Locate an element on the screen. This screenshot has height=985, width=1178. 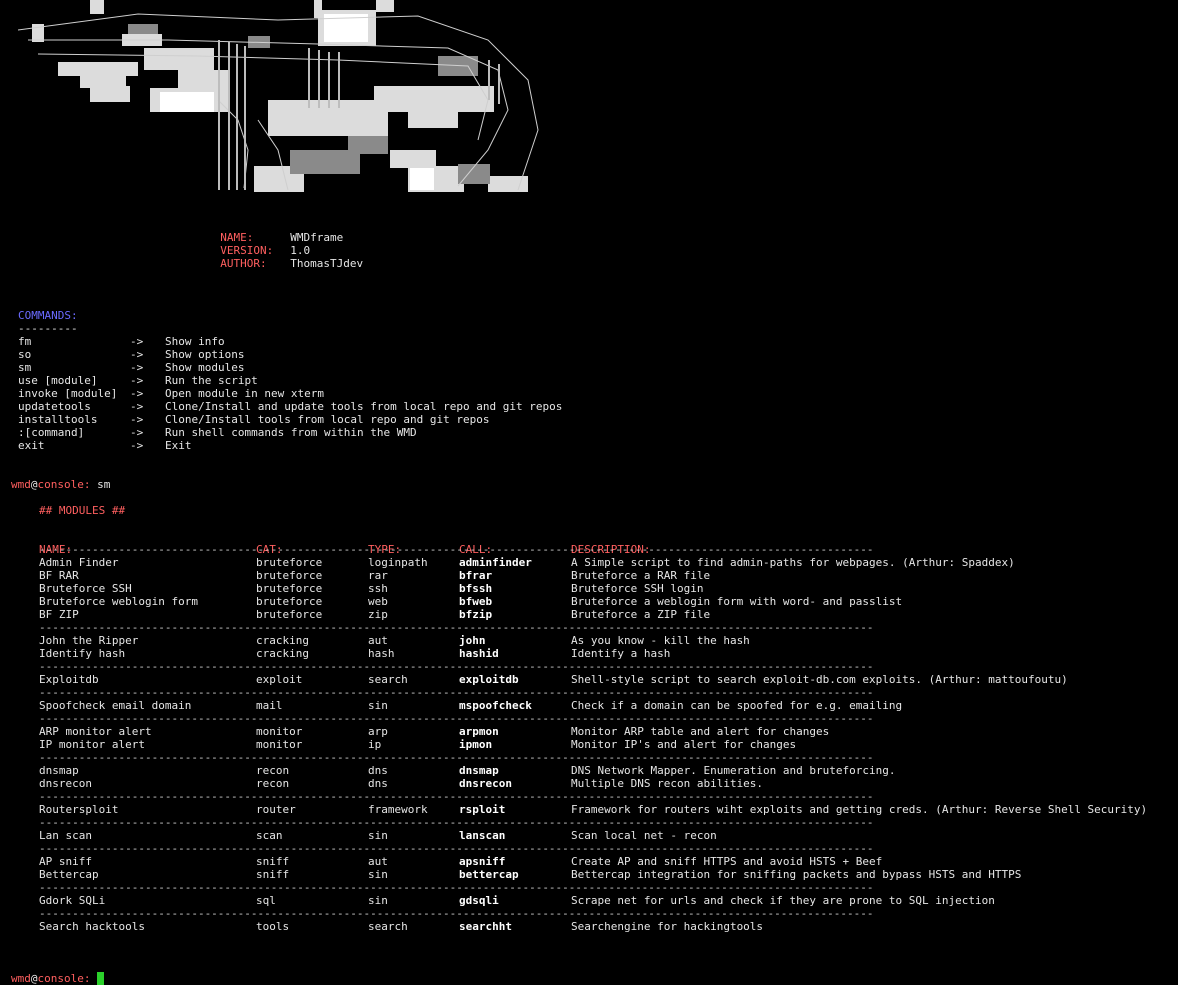
modules-title: ## MODULES ## is located at coordinates (82, 510).